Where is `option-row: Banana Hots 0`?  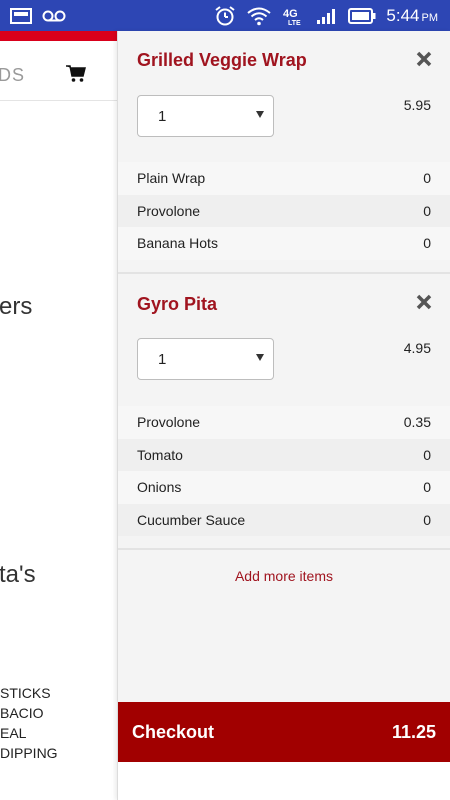 option-row: Banana Hots 0 is located at coordinates (284, 243).